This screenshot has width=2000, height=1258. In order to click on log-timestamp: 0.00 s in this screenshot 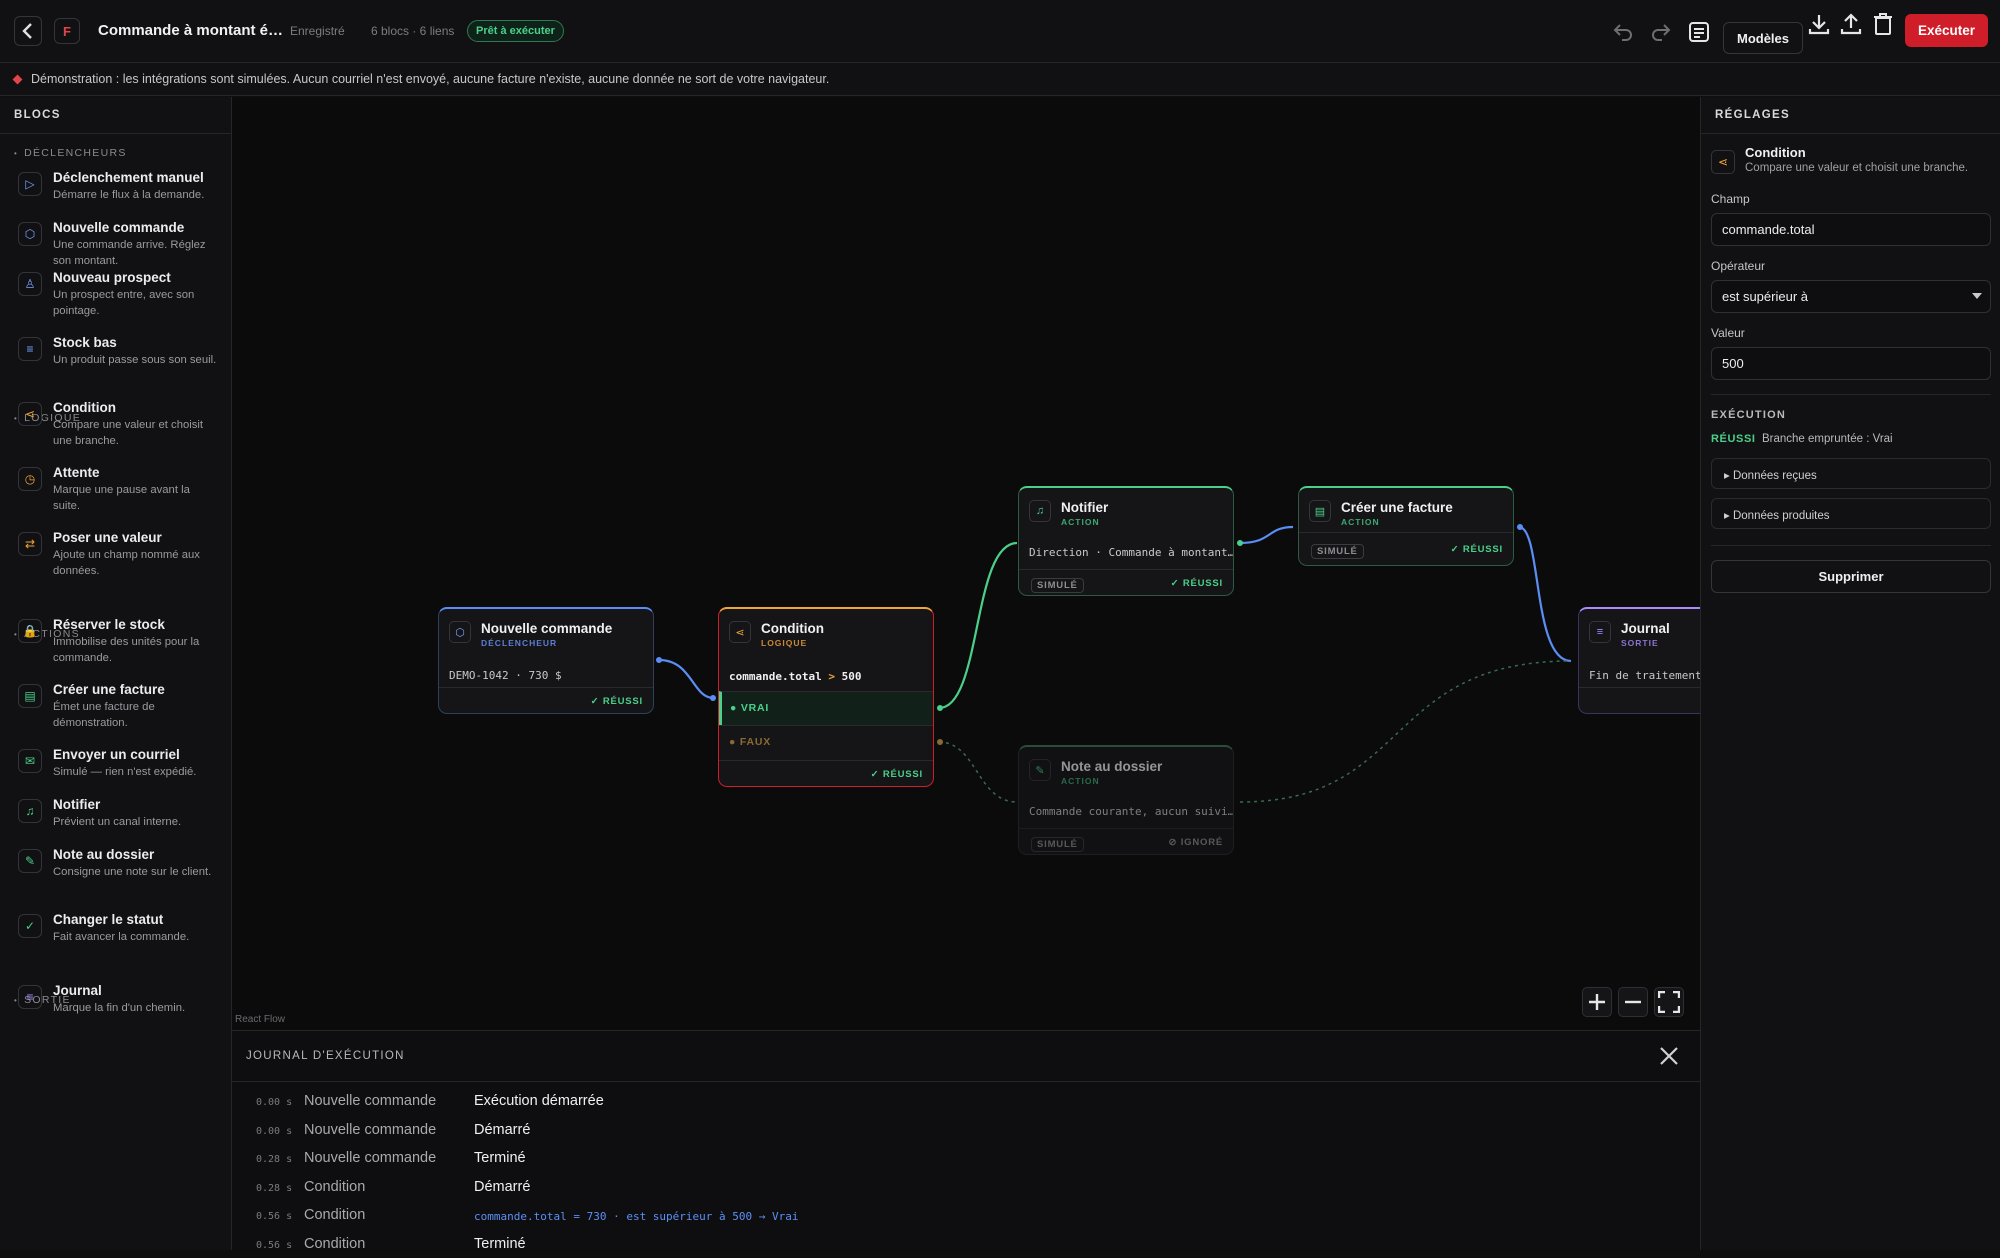, I will do `click(274, 1131)`.